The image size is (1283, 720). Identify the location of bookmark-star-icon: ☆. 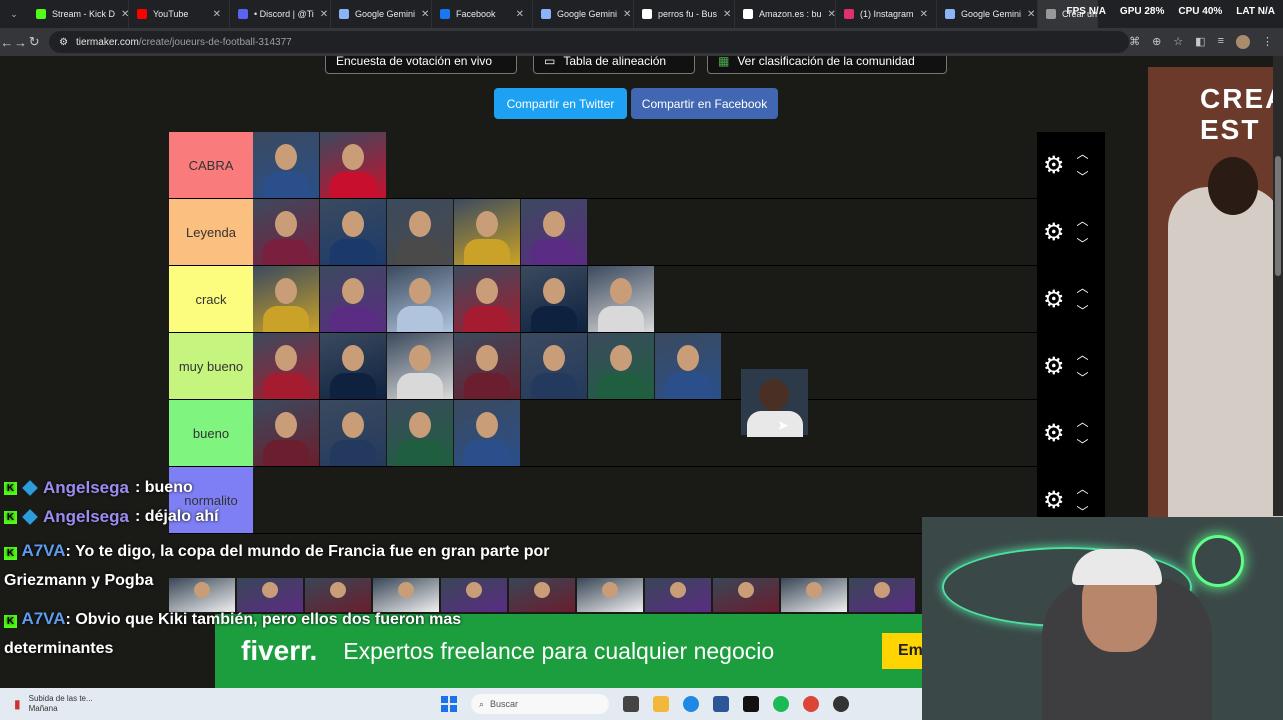
(1178, 42).